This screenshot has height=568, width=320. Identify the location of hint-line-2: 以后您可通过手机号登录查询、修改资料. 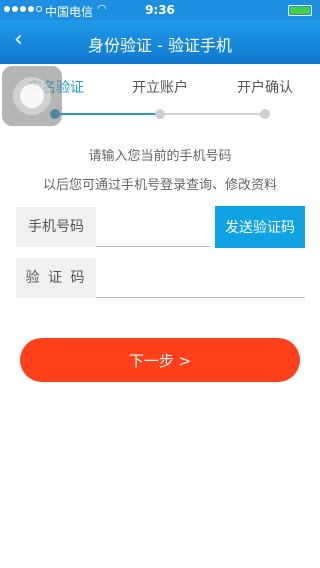
(159, 185).